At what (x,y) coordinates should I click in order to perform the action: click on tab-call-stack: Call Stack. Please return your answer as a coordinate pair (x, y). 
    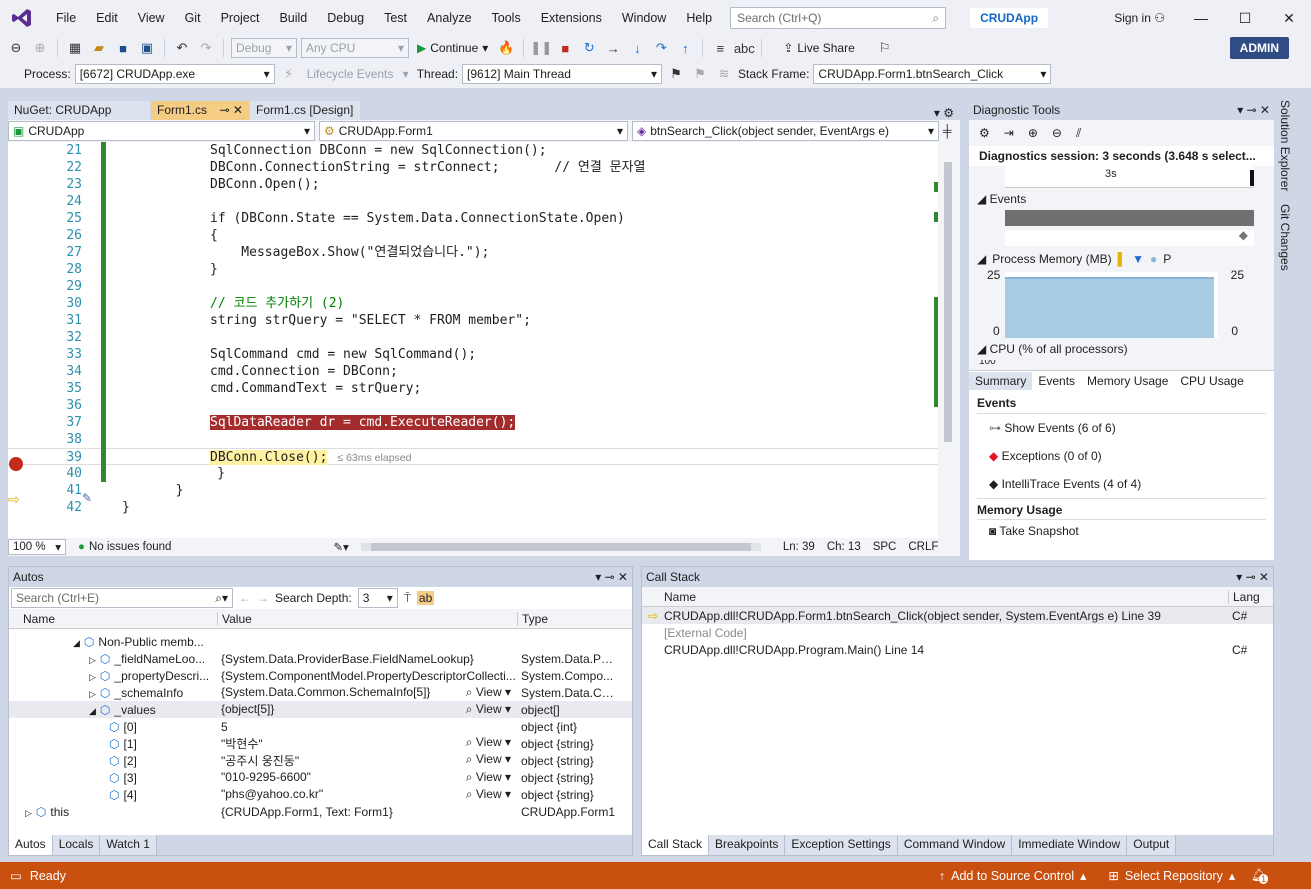
    Looking at the image, I should click on (676, 845).